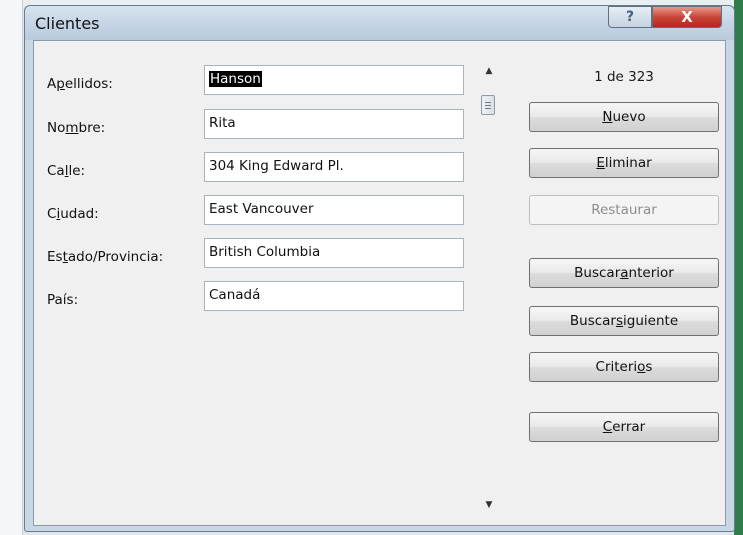 The height and width of the screenshot is (535, 743). Describe the element at coordinates (624, 210) in the screenshot. I see `restaurar-button: Restaurar` at that location.